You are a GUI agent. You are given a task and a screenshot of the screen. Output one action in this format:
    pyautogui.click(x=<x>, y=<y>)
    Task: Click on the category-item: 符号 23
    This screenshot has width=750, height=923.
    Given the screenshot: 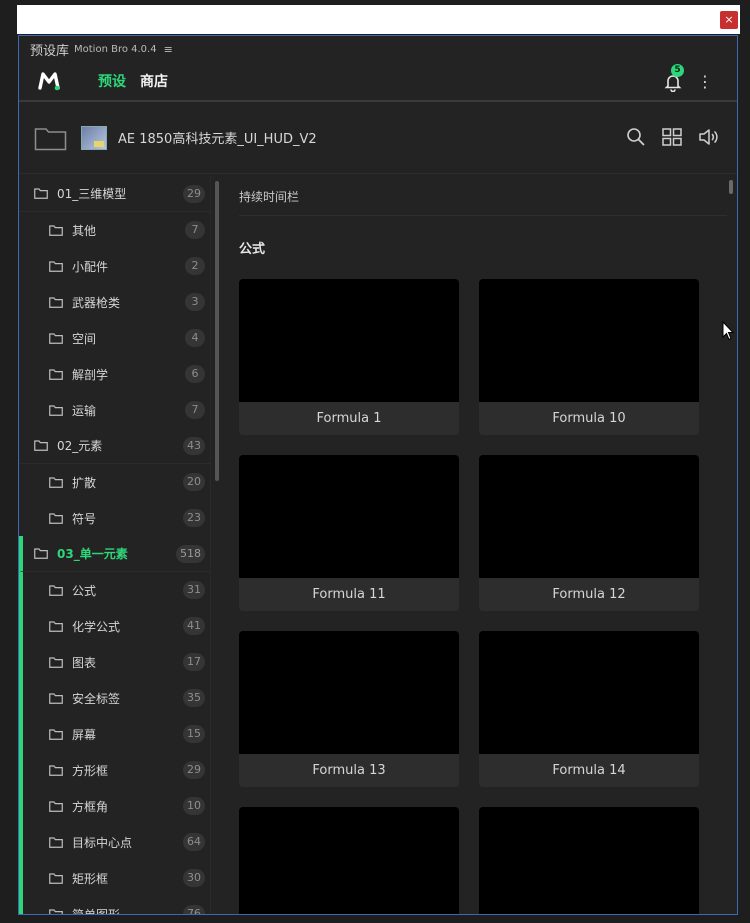 What is the action you would take?
    pyautogui.click(x=114, y=518)
    